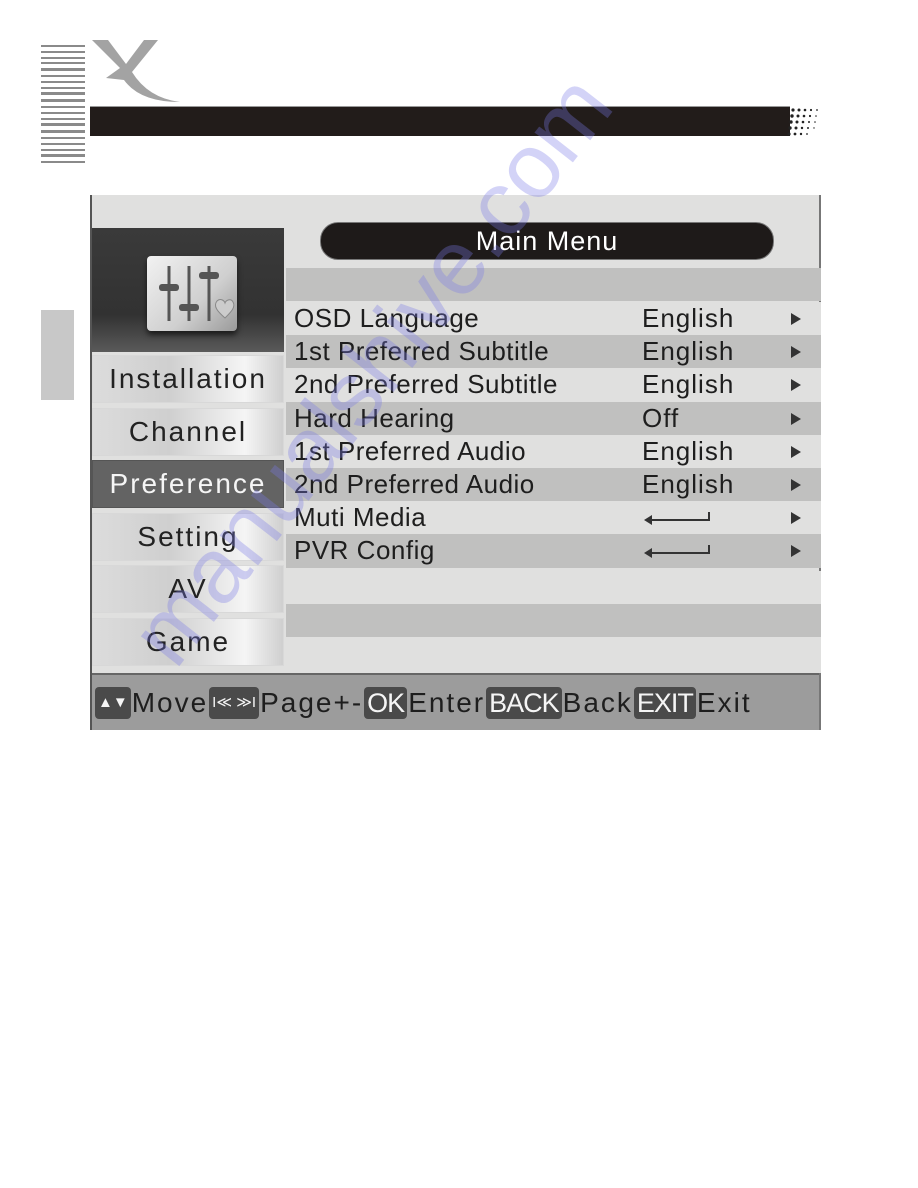  Describe the element at coordinates (802, 122) in the screenshot. I see `halftone-decoration-icon` at that location.